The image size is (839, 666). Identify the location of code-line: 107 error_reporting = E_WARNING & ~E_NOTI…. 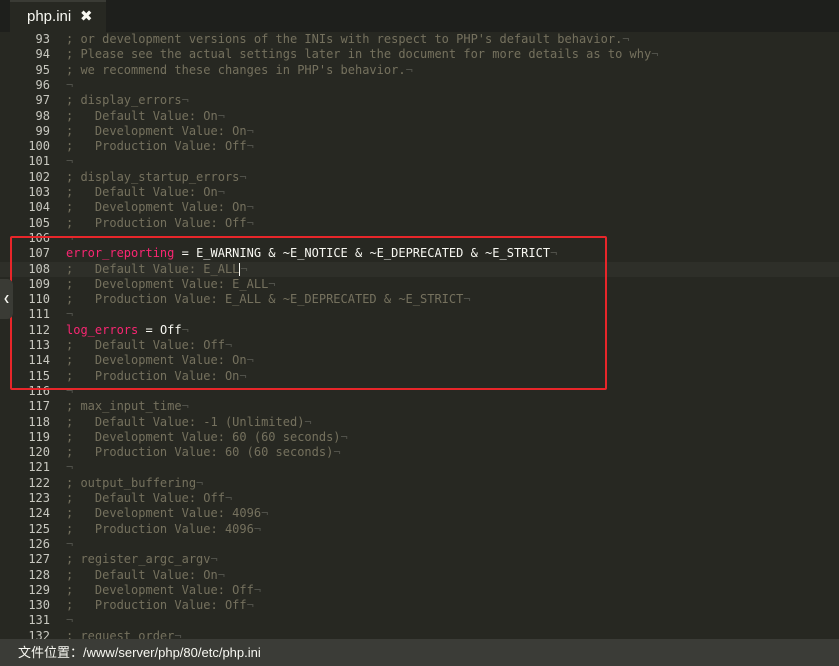
(419, 253).